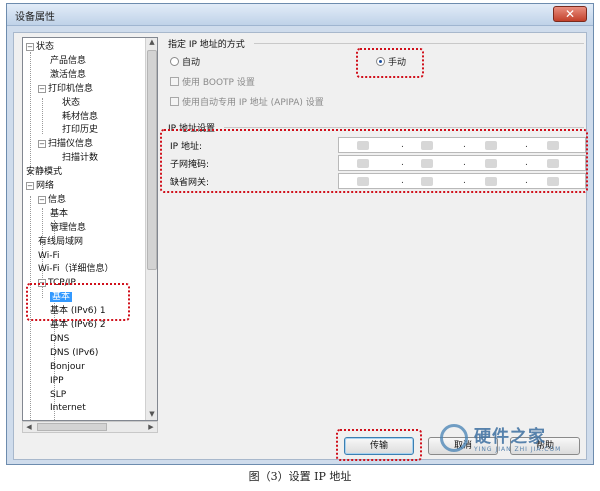 This screenshot has height=491, width=600. I want to click on tree-item-label: 扫描计数, so click(80, 158).